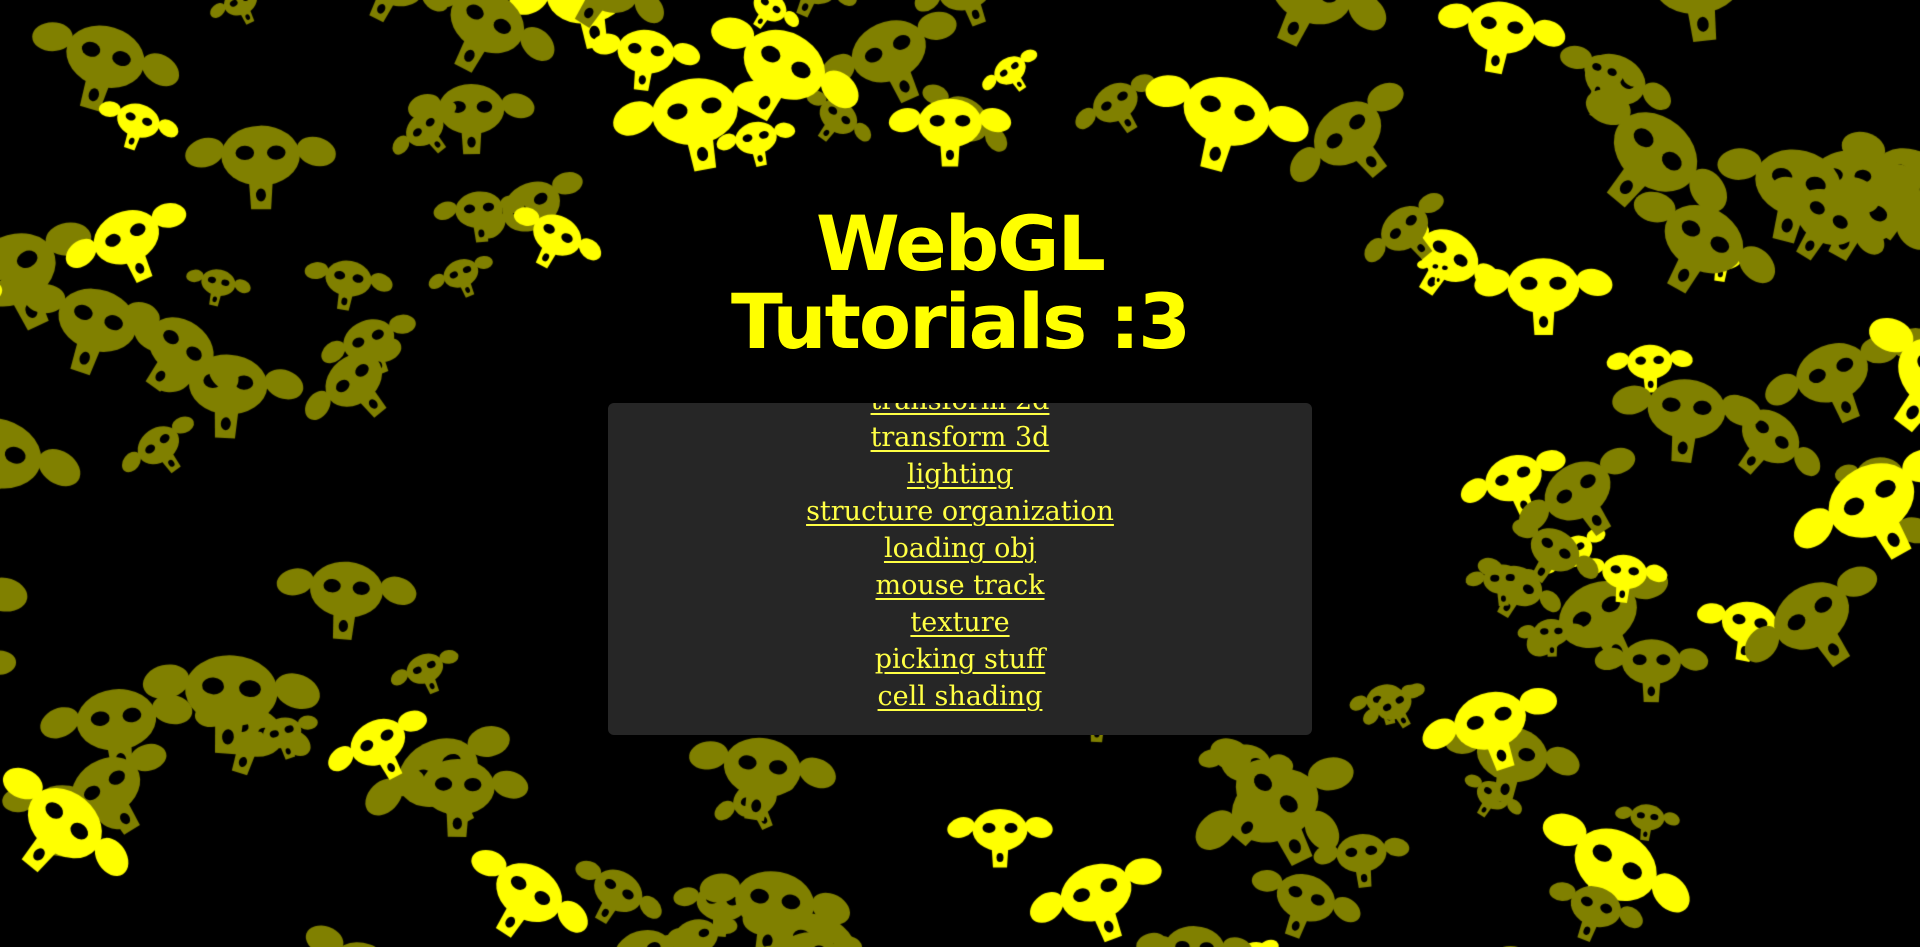  Describe the element at coordinates (961, 243) in the screenshot. I see `page-title-line1: WebGL` at that location.